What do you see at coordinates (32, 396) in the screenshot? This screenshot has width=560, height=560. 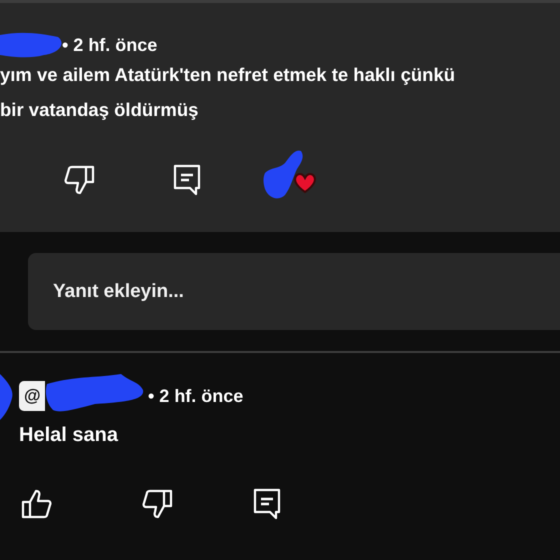 I see `mention-chip: @` at bounding box center [32, 396].